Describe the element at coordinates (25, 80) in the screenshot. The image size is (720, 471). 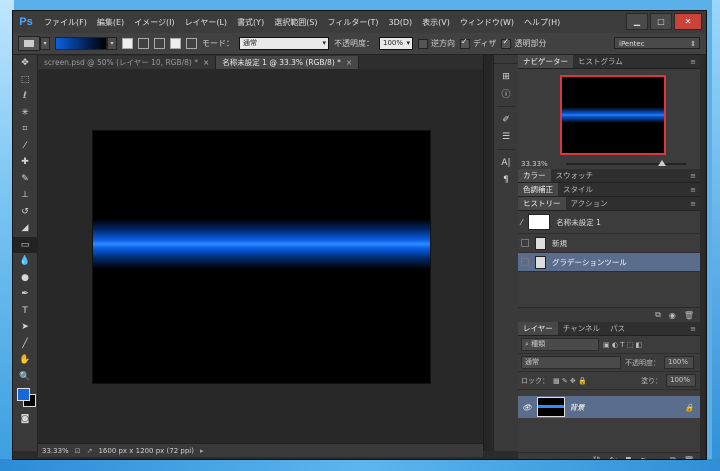
I see `marquee-tool-icon: ⬚` at that location.